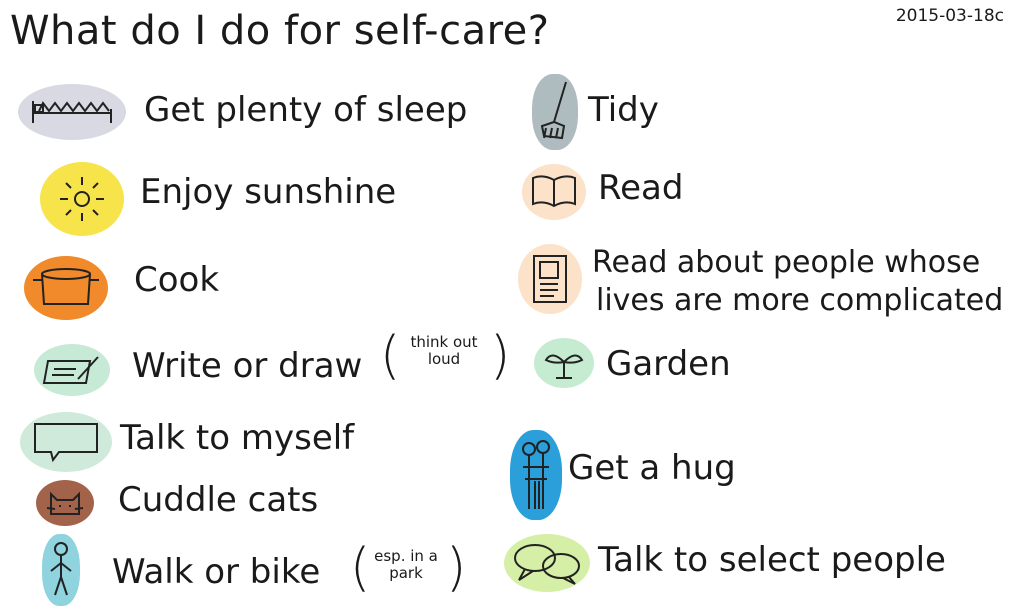  What do you see at coordinates (652, 468) in the screenshot?
I see `item-label: Get a hug` at bounding box center [652, 468].